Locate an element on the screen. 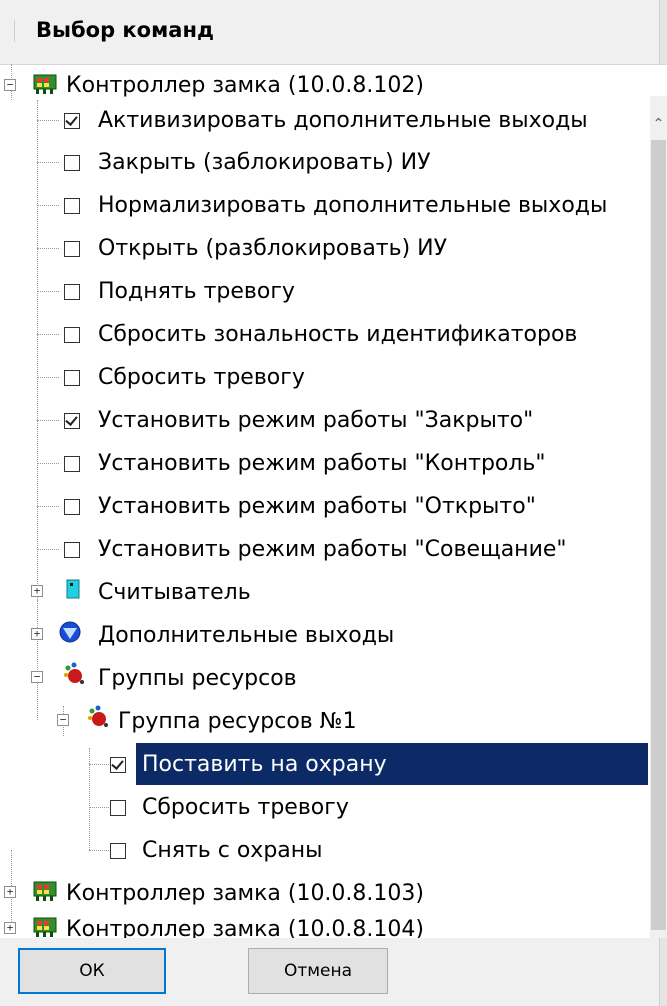  resource-group-icon is located at coordinates (98, 719).